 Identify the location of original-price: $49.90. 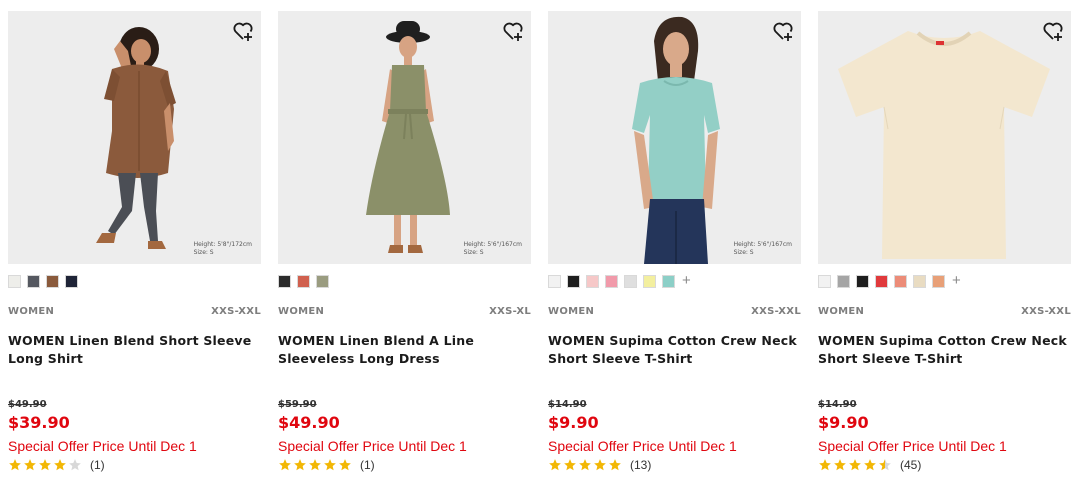
(27, 404).